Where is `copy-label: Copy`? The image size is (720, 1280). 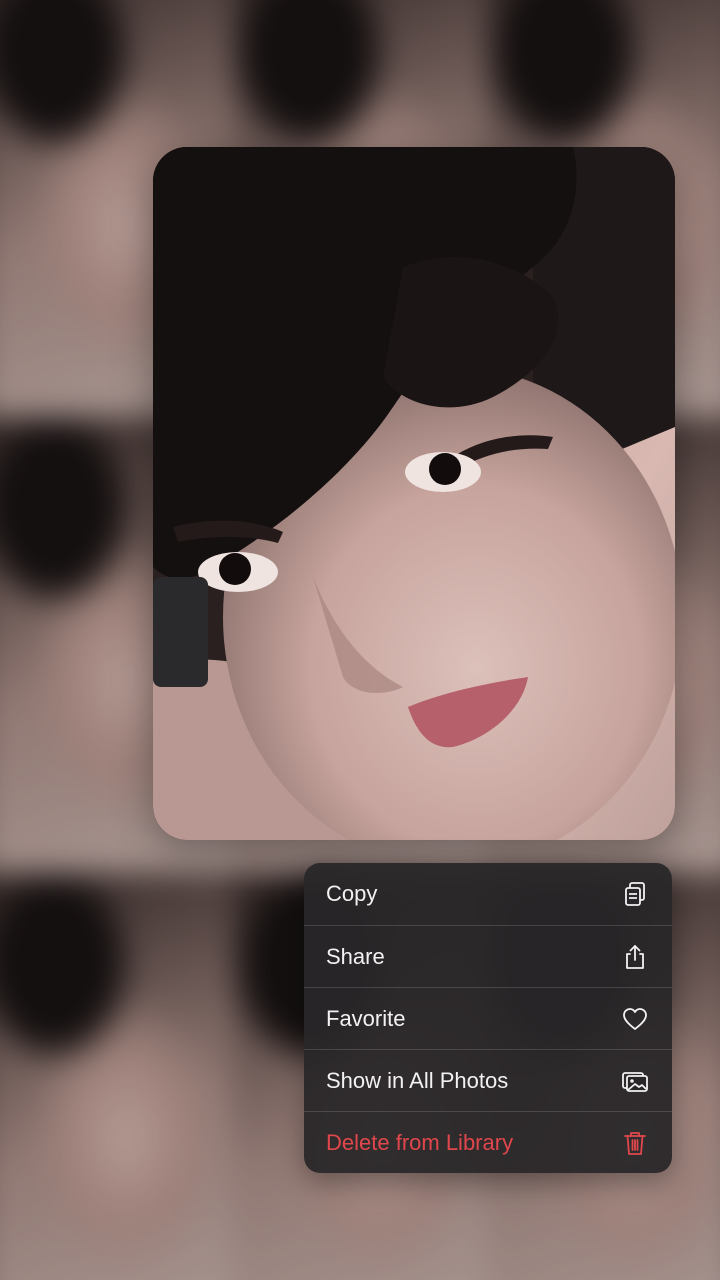 copy-label: Copy is located at coordinates (352, 893).